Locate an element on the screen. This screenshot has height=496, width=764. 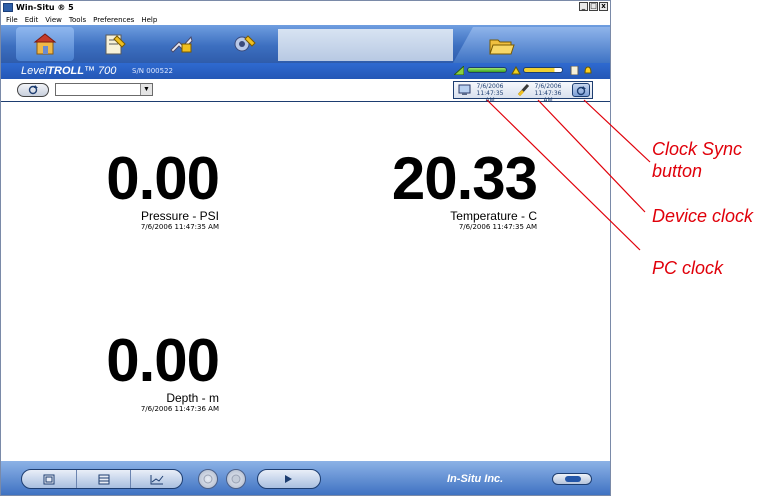
clock-sync-pointer is located at coordinates (617, 131).